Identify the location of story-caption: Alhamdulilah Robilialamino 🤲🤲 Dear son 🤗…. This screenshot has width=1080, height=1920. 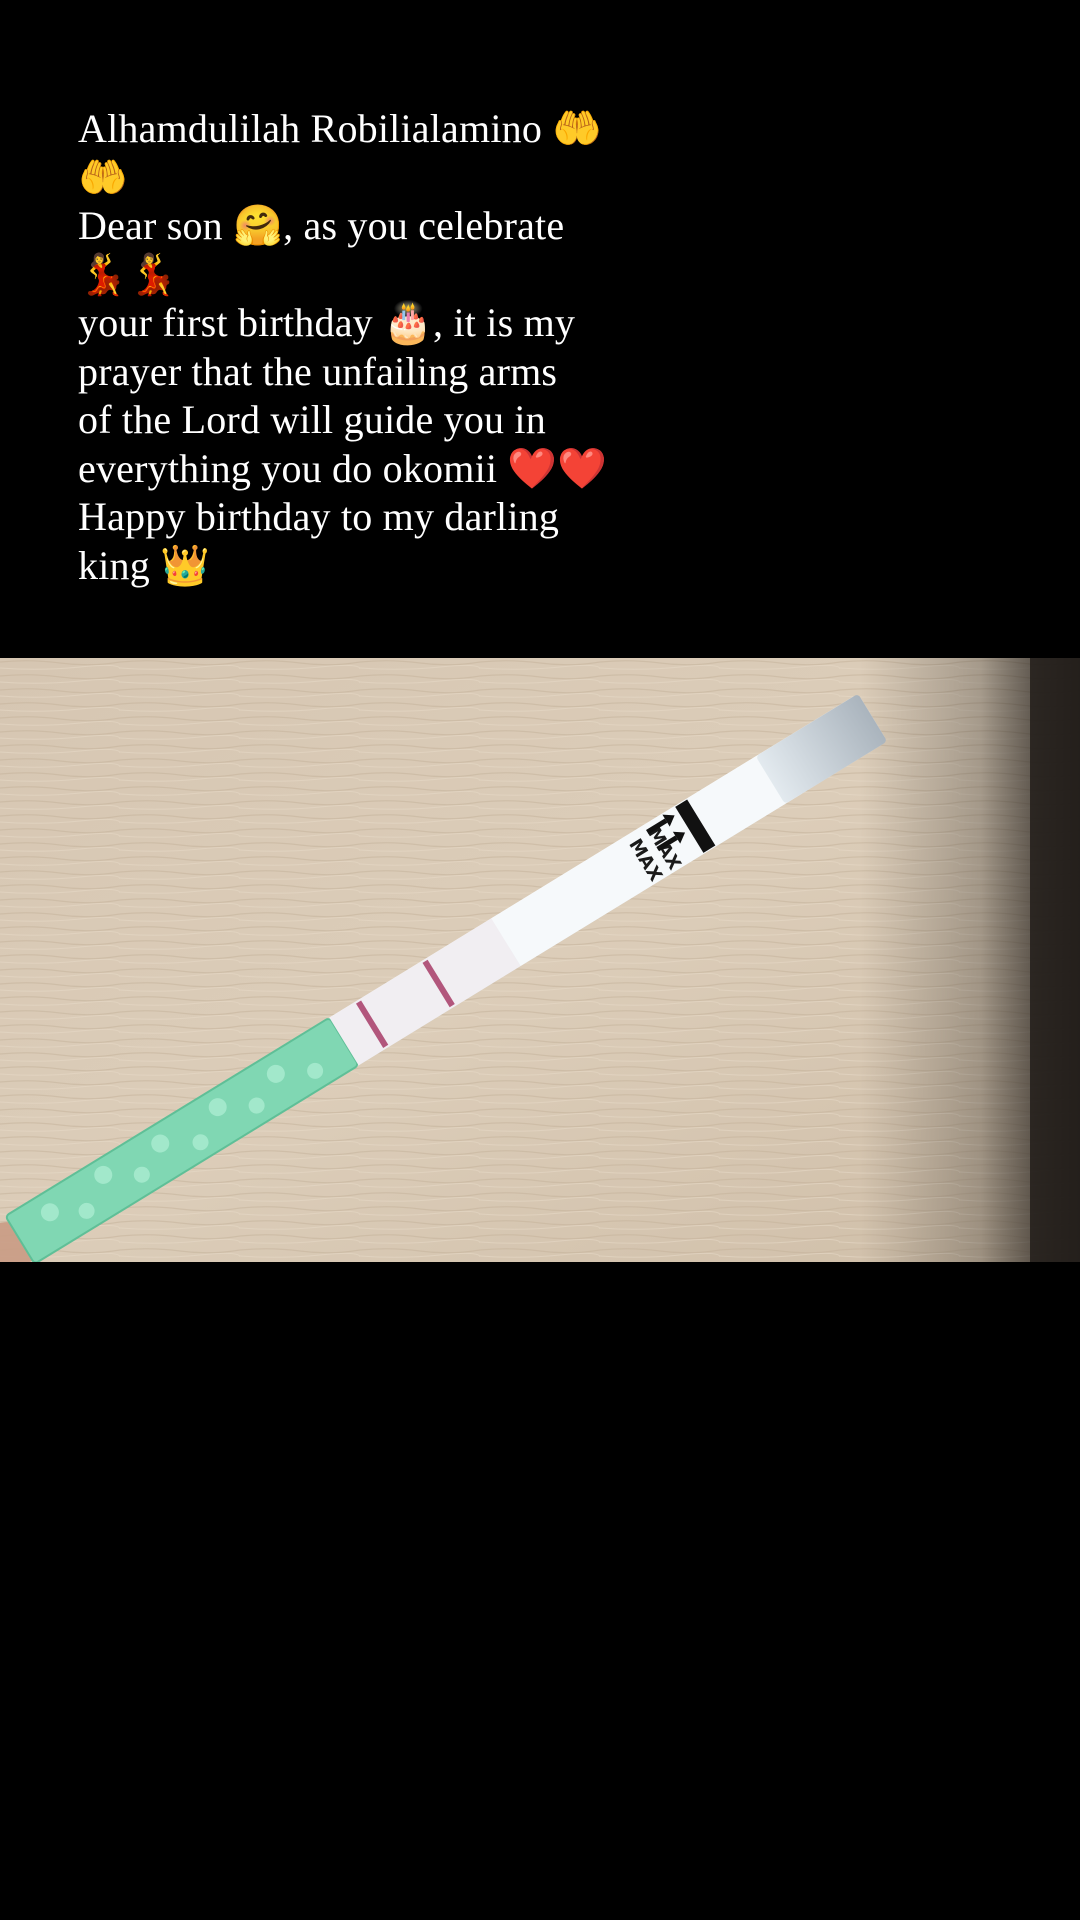
(343, 347).